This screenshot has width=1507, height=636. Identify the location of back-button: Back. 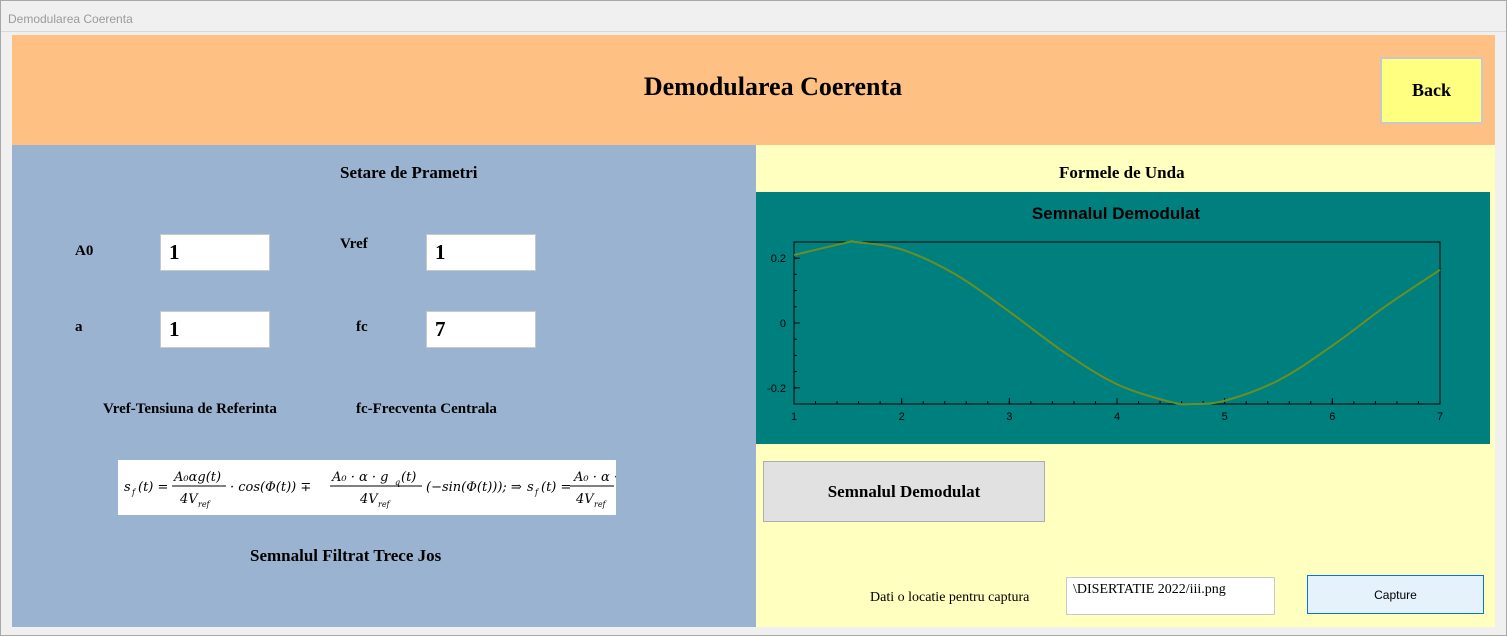
(1431, 90).